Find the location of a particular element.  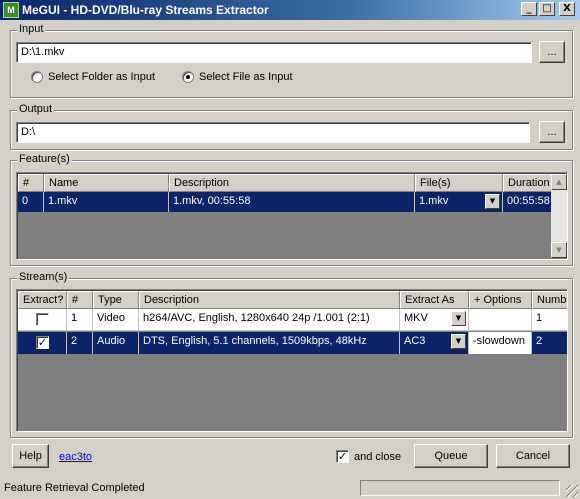

feature-name: 1.mkv is located at coordinates (106, 202).